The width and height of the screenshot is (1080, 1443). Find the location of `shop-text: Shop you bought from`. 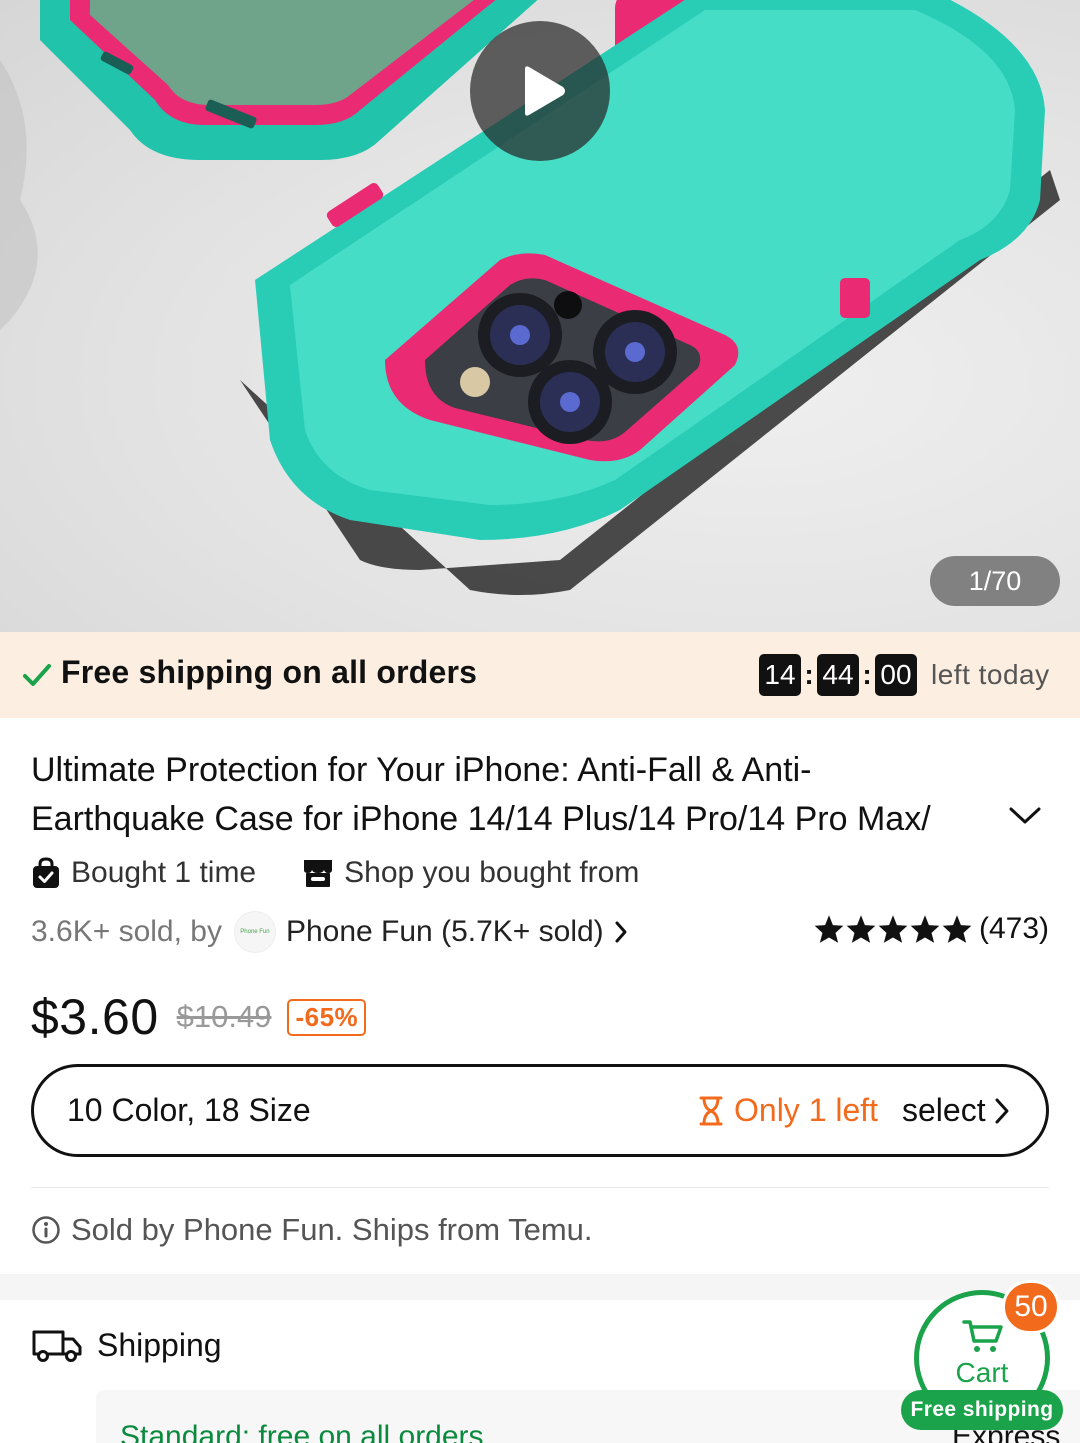

shop-text: Shop you bought from is located at coordinates (492, 872).